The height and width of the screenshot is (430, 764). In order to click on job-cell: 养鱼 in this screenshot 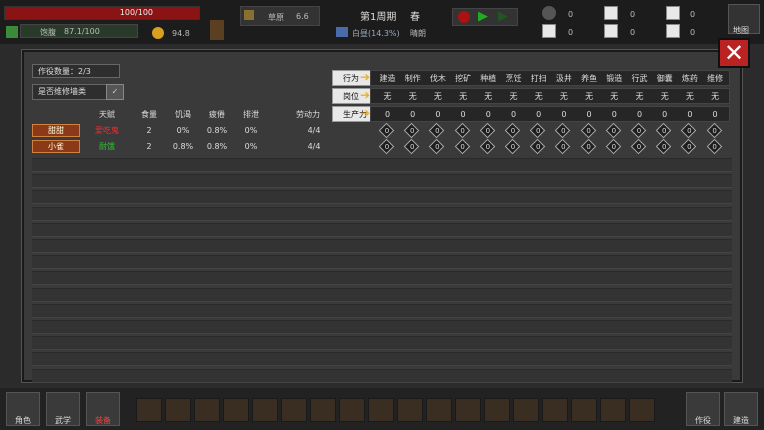, I will do `click(589, 79)`.